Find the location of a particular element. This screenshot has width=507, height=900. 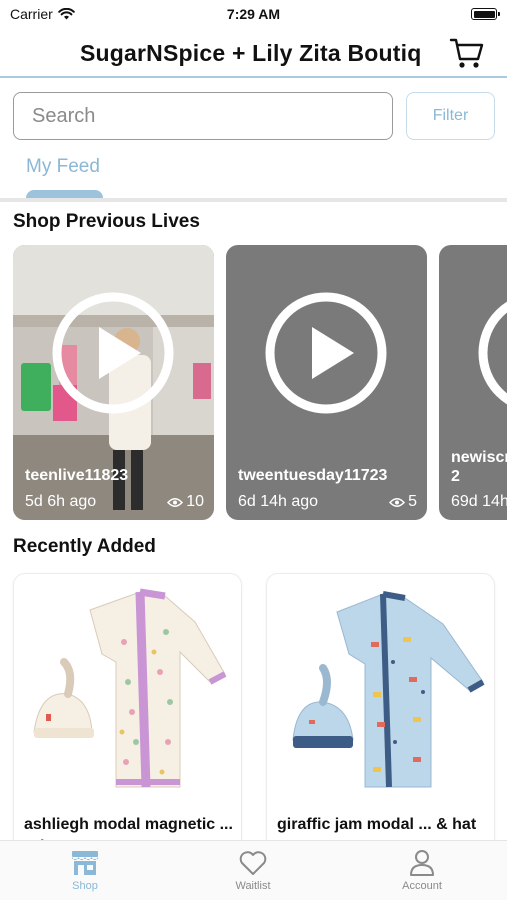

live-card: tweentuesday11723 6d 14h ago 5 is located at coordinates (326, 382).